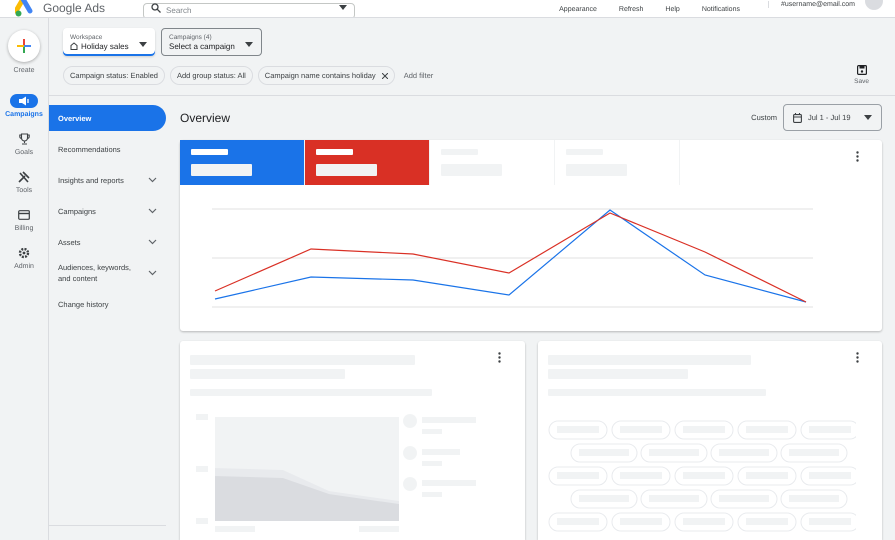 The image size is (895, 540). I want to click on logo-text: Google Ads, so click(74, 8).